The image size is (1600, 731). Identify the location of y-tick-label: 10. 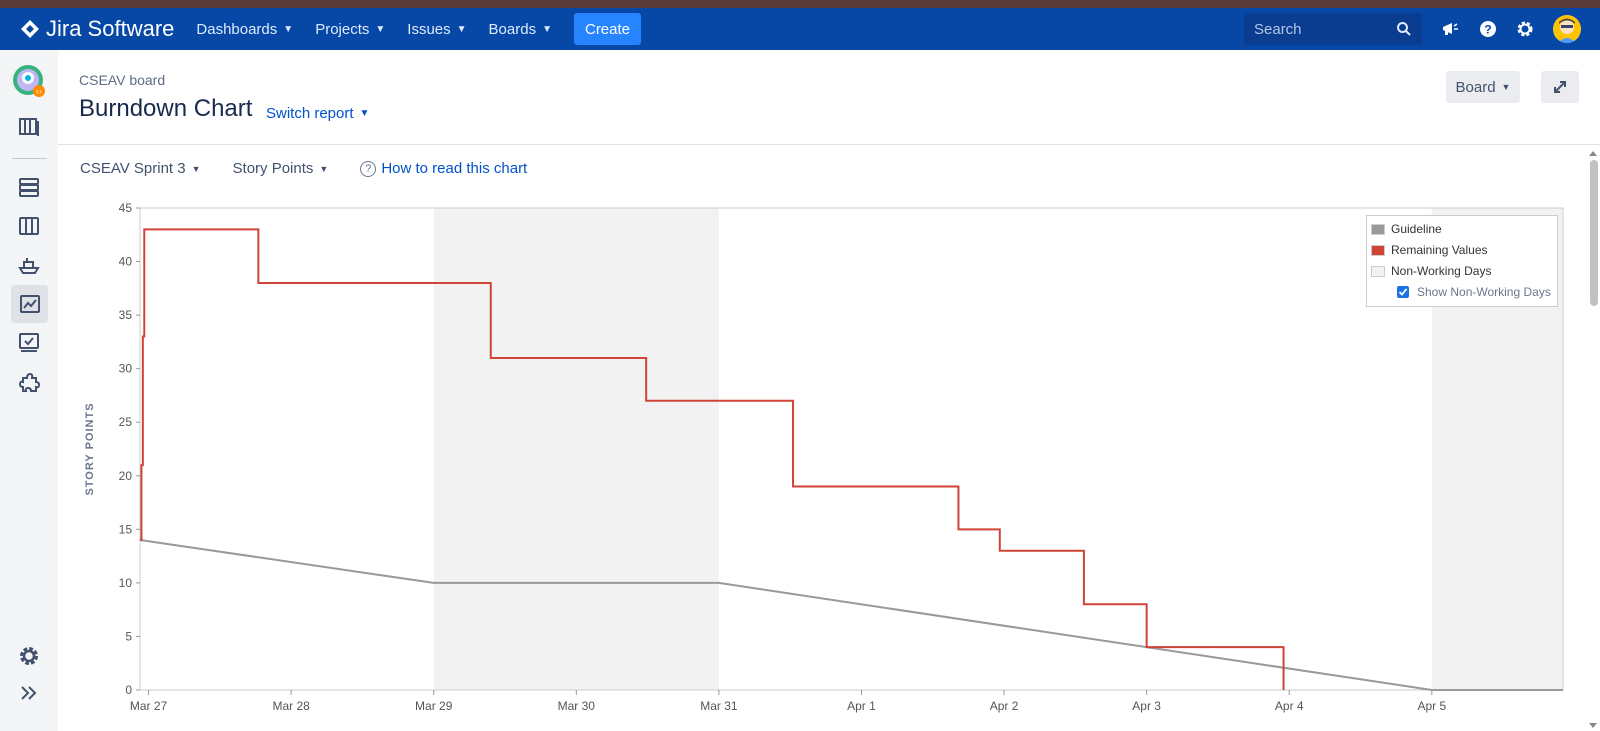
(126, 583).